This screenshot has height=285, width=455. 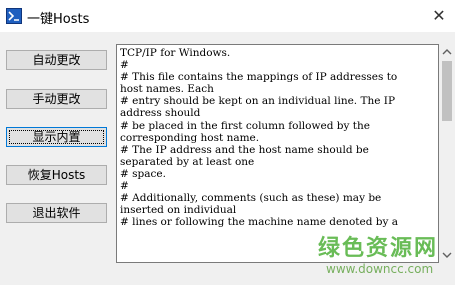 I want to click on scroll-up-arrow-icon, so click(x=447, y=52).